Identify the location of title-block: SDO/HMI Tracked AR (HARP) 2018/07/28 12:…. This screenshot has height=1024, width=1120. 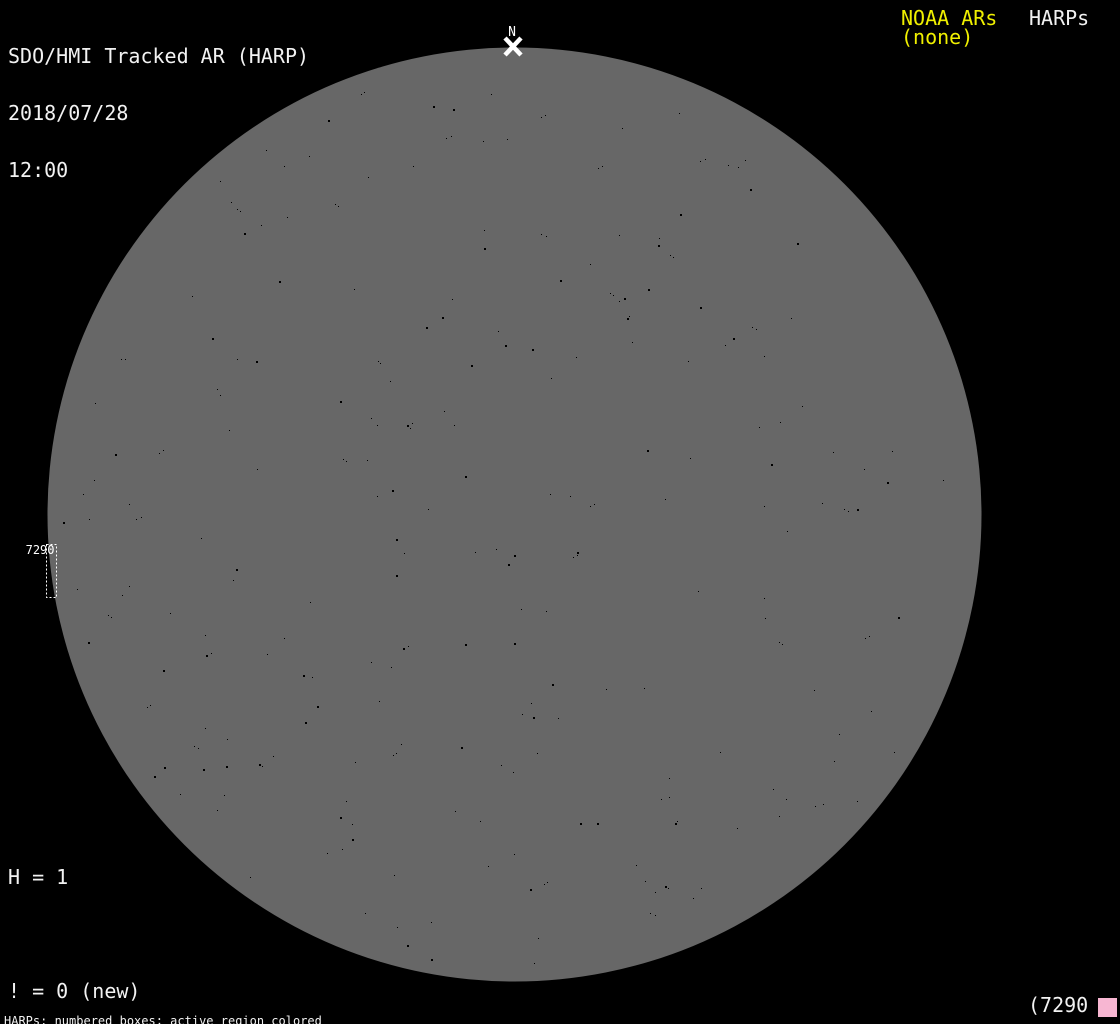
(158, 113).